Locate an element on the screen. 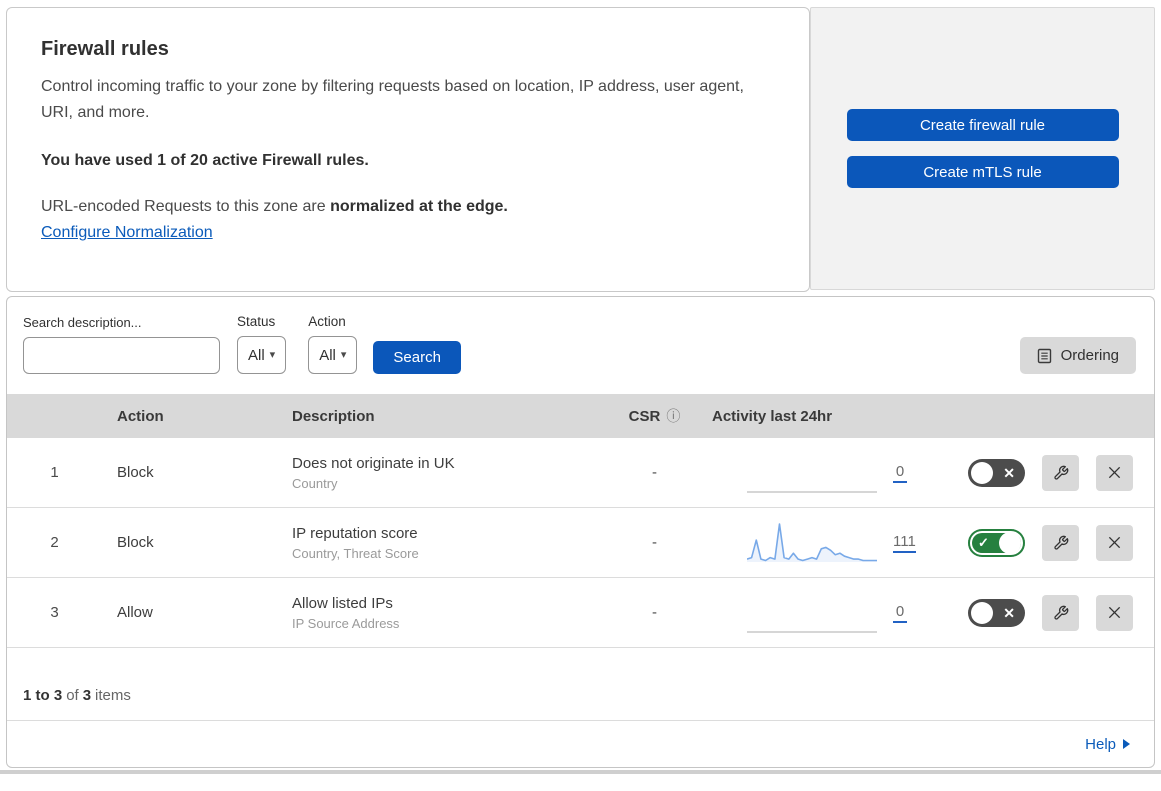 The image size is (1161, 791). ordering-button-label: Ordering is located at coordinates (1089, 355).